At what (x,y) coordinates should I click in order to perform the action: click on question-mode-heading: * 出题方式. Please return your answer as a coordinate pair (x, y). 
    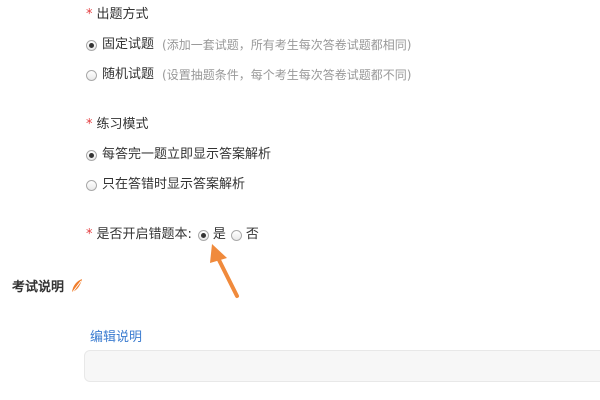
    Looking at the image, I should click on (117, 15).